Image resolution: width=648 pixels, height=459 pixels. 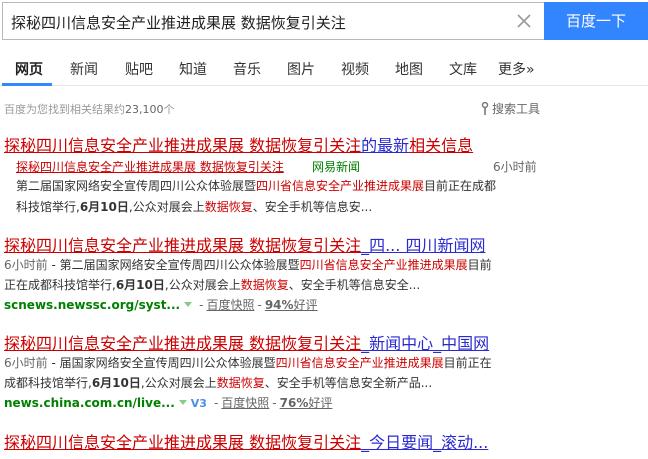 I want to click on snippet-text: 科技馆举行,, so click(x=48, y=207).